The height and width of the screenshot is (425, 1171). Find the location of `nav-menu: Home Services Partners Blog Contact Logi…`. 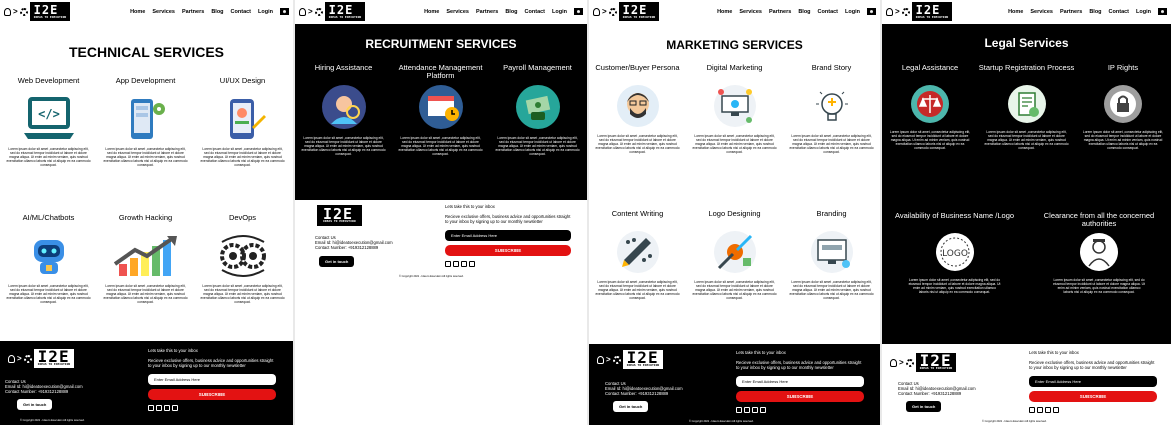

nav-menu: Home Services Partners Blog Contact Logi… is located at coordinates (1087, 11).